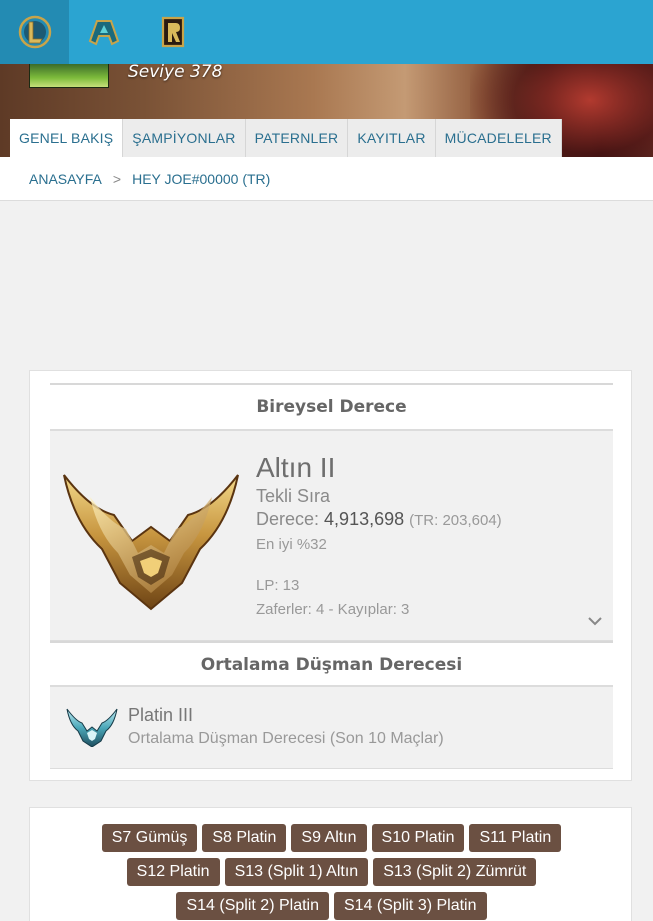  I want to click on lol-logo-icon, so click(34, 32).